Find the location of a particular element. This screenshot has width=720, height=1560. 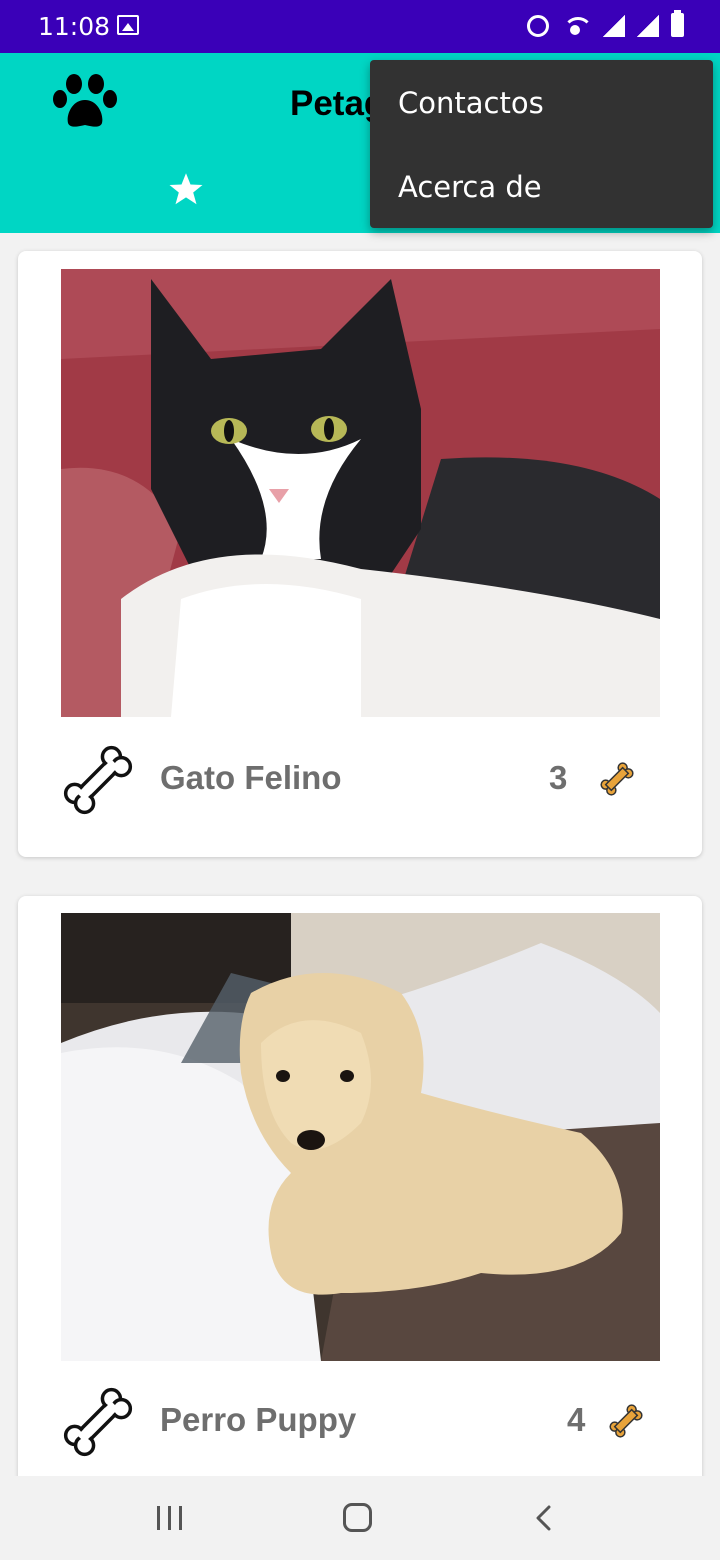

signal-icon is located at coordinates (614, 26).